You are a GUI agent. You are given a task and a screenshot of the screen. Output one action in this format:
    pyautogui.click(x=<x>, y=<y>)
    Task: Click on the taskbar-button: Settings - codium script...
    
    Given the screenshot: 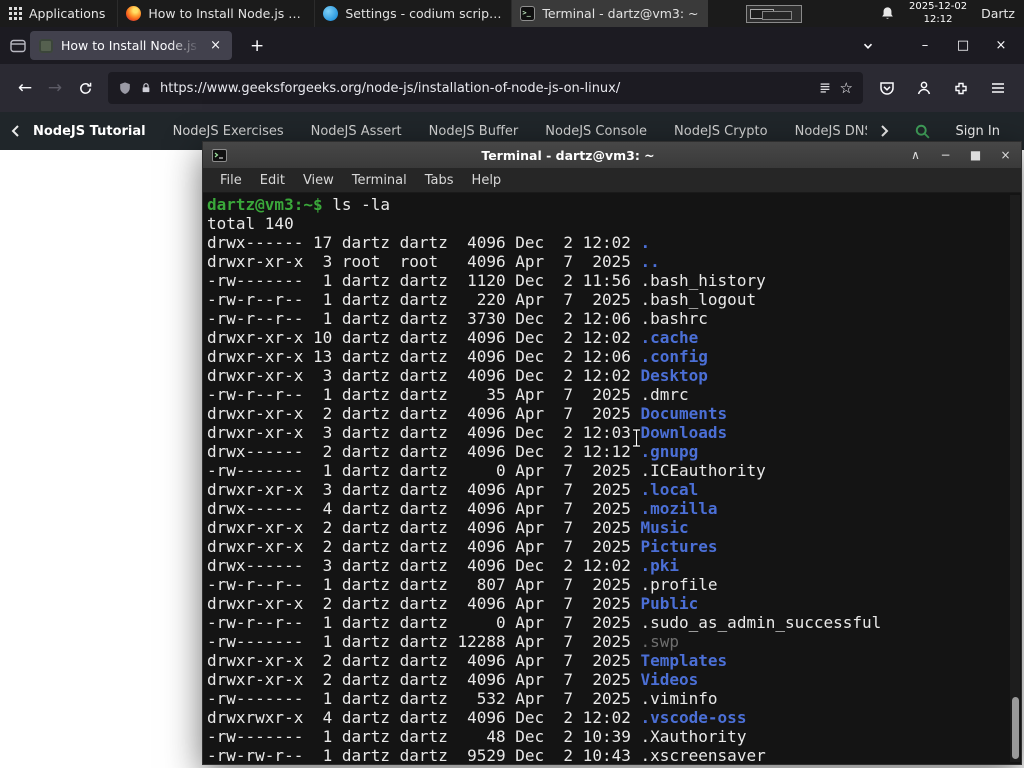 What is the action you would take?
    pyautogui.click(x=412, y=13)
    